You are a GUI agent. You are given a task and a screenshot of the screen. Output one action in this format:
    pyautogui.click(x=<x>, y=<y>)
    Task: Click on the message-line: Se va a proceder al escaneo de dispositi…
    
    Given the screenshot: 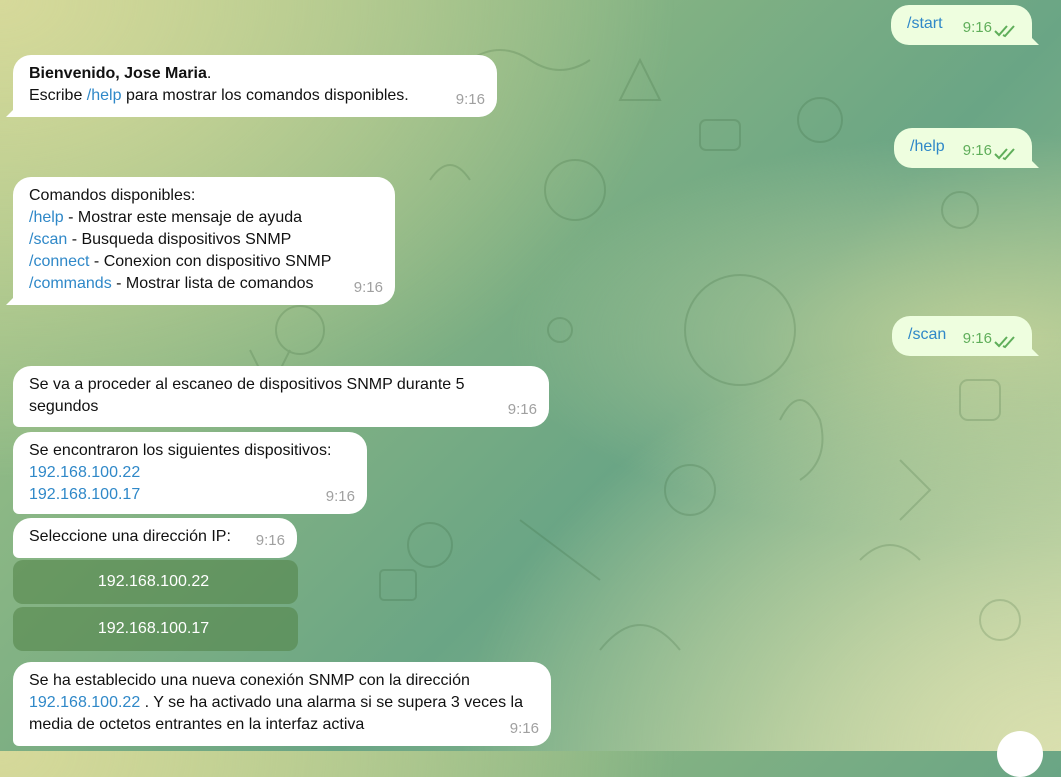 What is the action you would take?
    pyautogui.click(x=247, y=384)
    